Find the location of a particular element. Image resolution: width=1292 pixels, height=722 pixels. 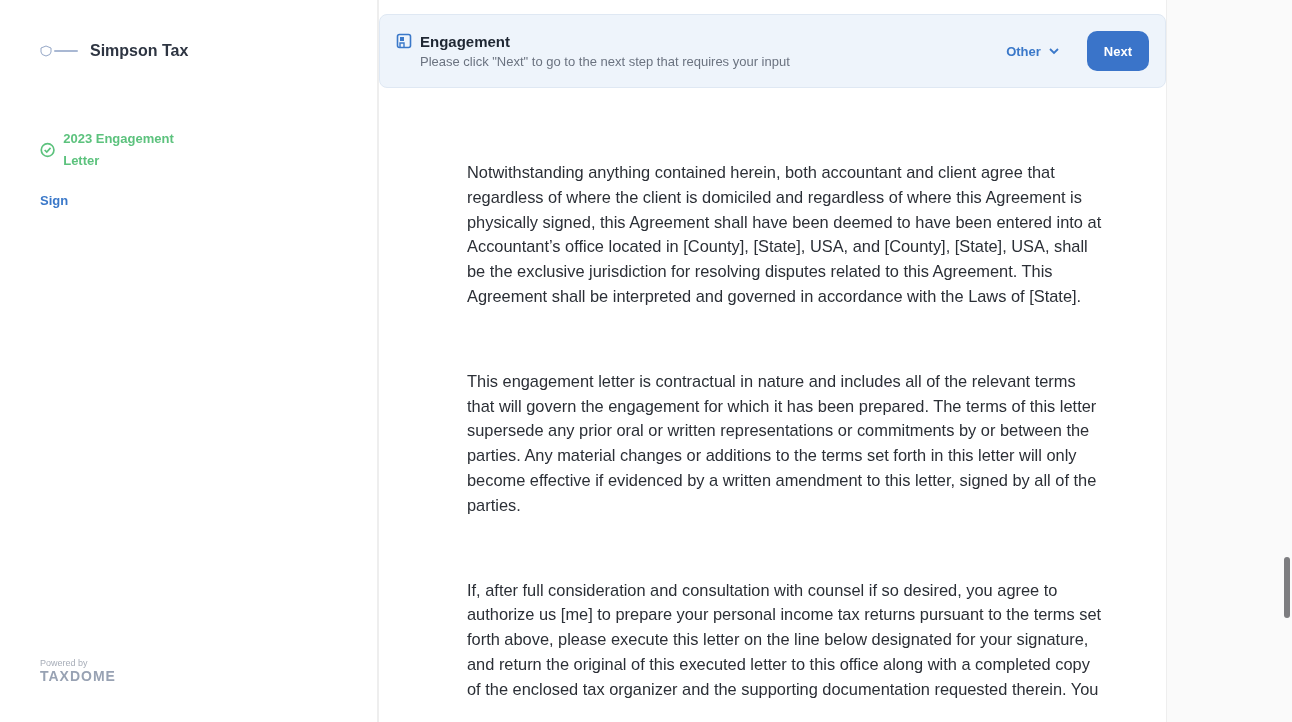

step-link: Sign is located at coordinates (115, 201).